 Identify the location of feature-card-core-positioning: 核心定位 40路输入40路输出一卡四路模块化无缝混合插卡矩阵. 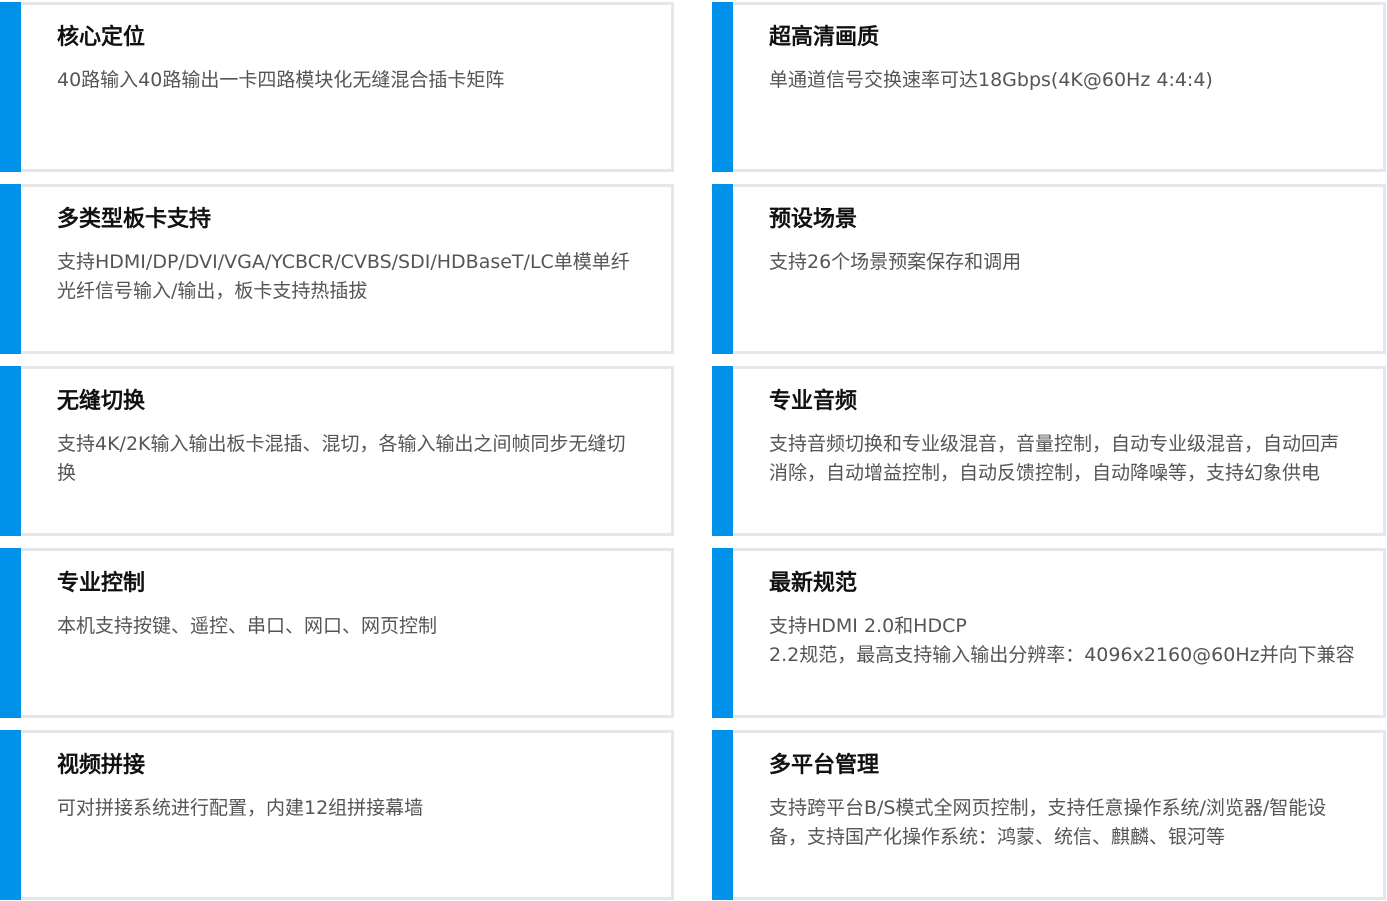
(337, 87).